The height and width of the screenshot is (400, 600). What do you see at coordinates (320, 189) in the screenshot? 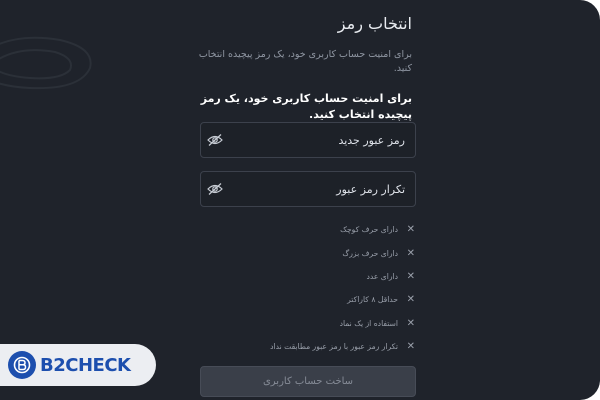
I see `repeat-password-input` at bounding box center [320, 189].